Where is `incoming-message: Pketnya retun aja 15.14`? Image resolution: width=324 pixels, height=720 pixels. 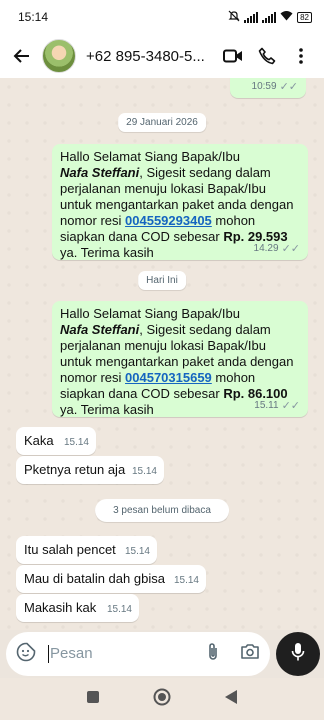 incoming-message: Pketnya retun aja 15.14 is located at coordinates (90, 470).